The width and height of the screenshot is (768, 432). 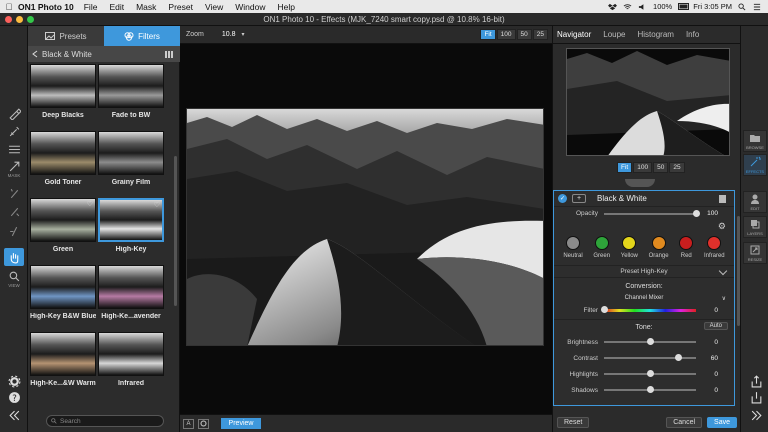 I want to click on filter-thumbnail: High-Ke...avender, so click(x=131, y=292).